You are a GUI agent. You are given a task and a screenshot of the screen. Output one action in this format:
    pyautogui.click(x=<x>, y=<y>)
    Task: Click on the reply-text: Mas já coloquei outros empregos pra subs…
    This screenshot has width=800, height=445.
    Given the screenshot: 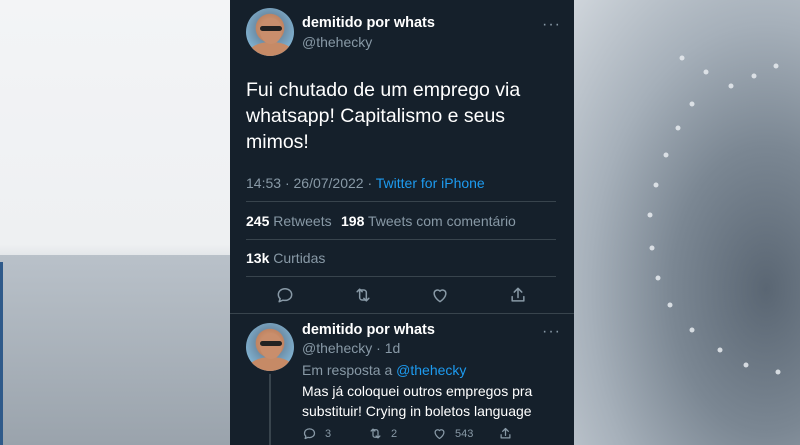 What is the action you would take?
    pyautogui.click(x=417, y=401)
    